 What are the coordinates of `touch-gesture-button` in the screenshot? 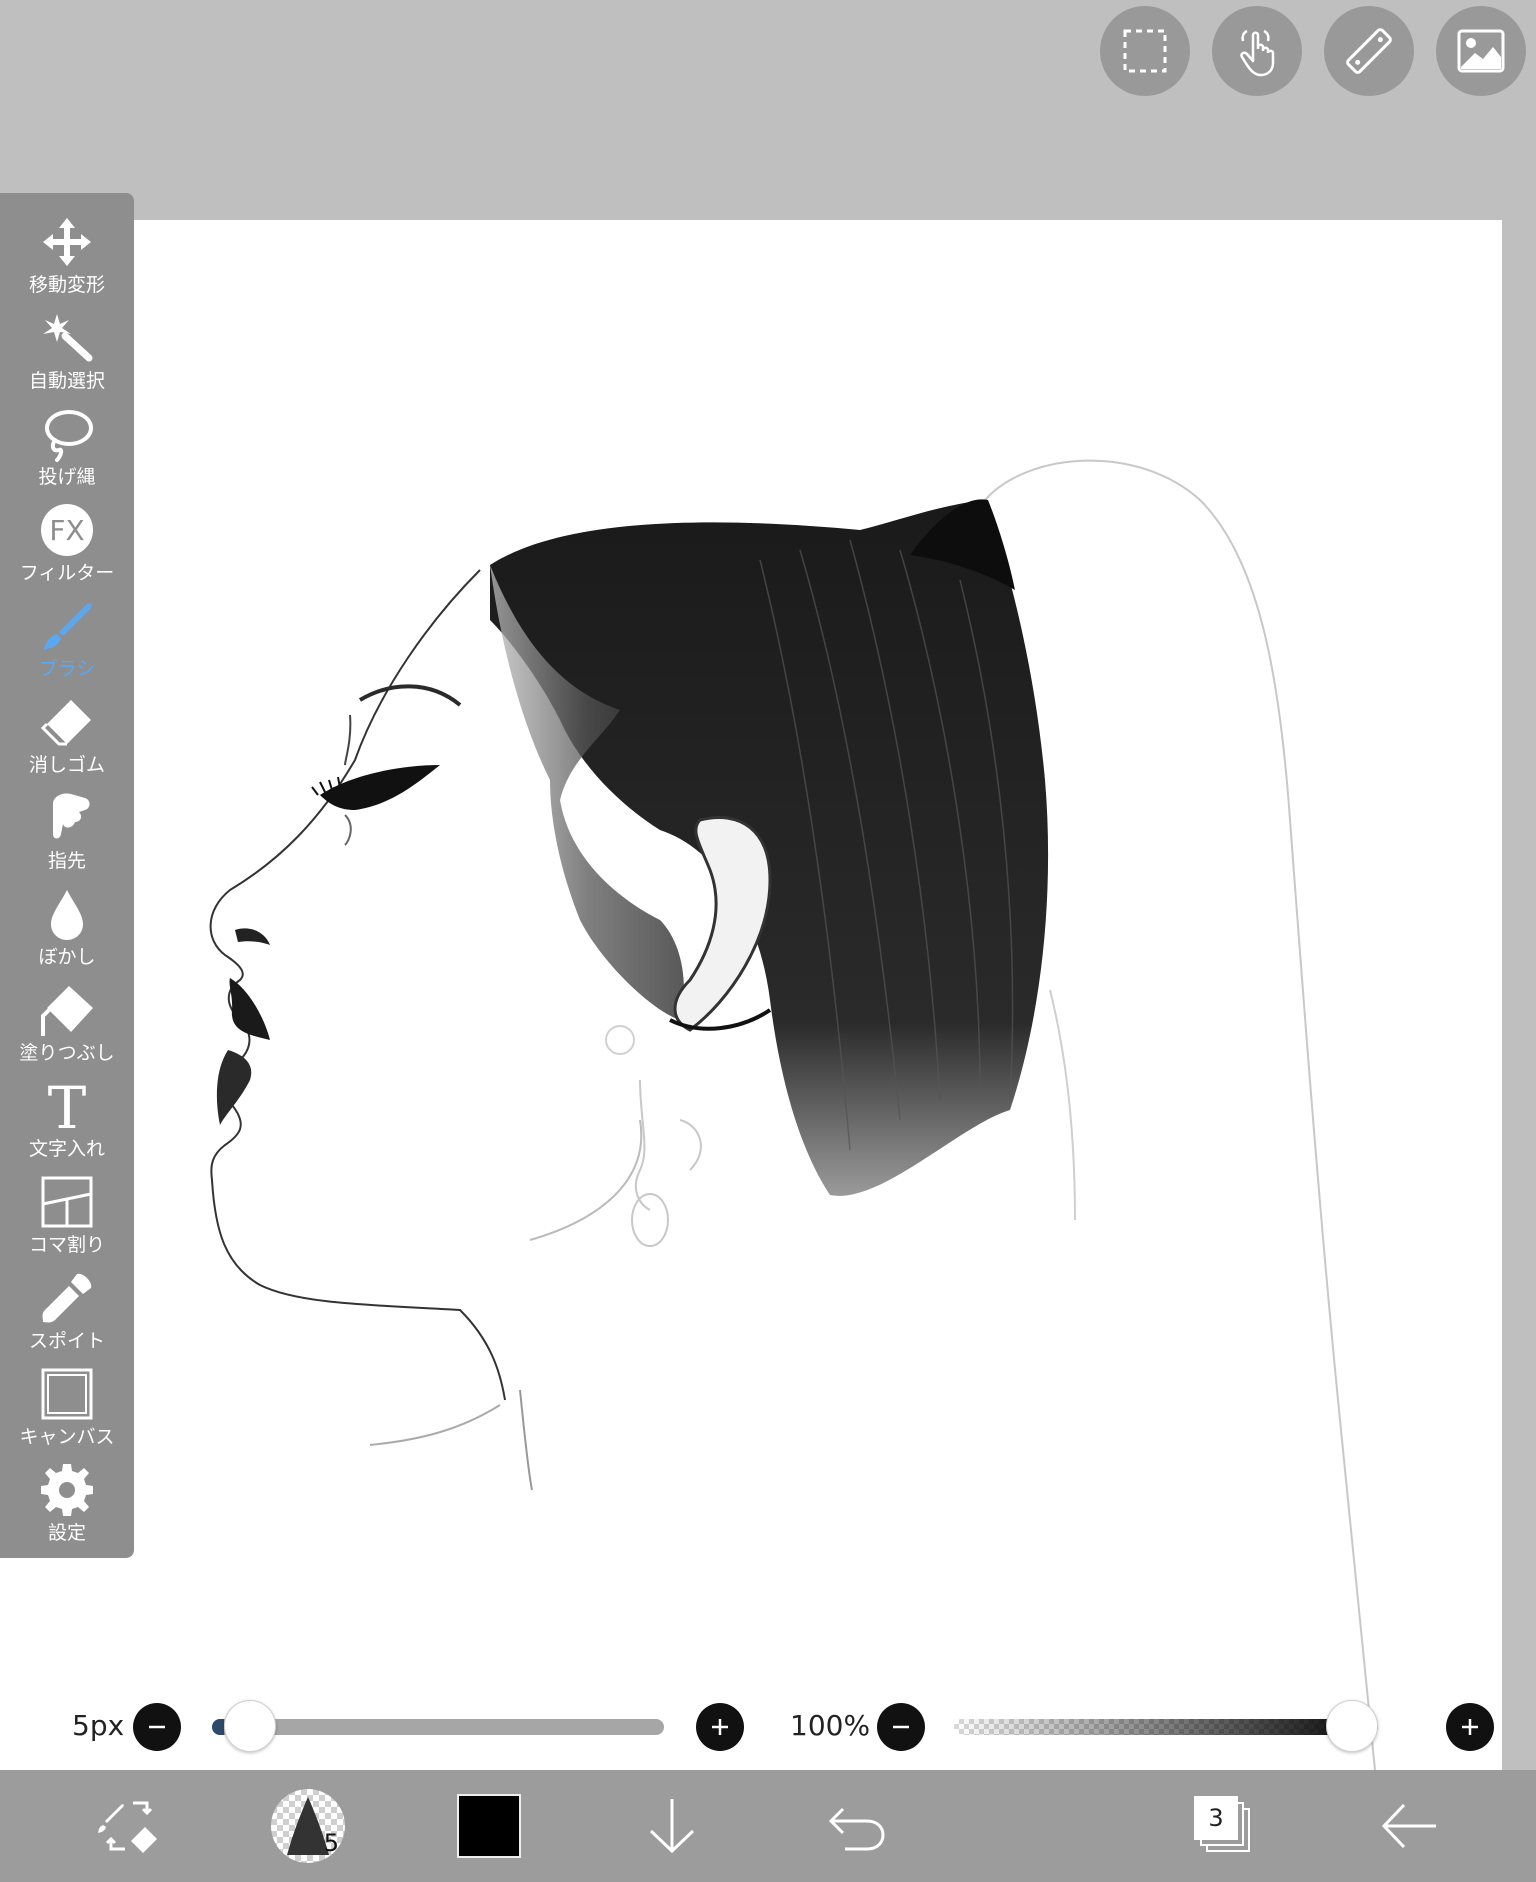 It's located at (1257, 51).